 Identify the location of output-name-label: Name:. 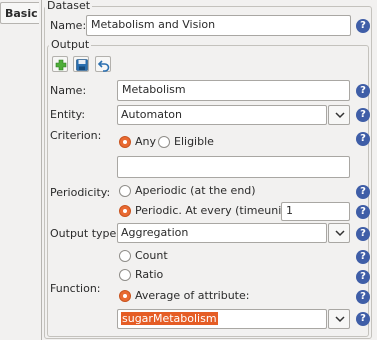
(68, 90).